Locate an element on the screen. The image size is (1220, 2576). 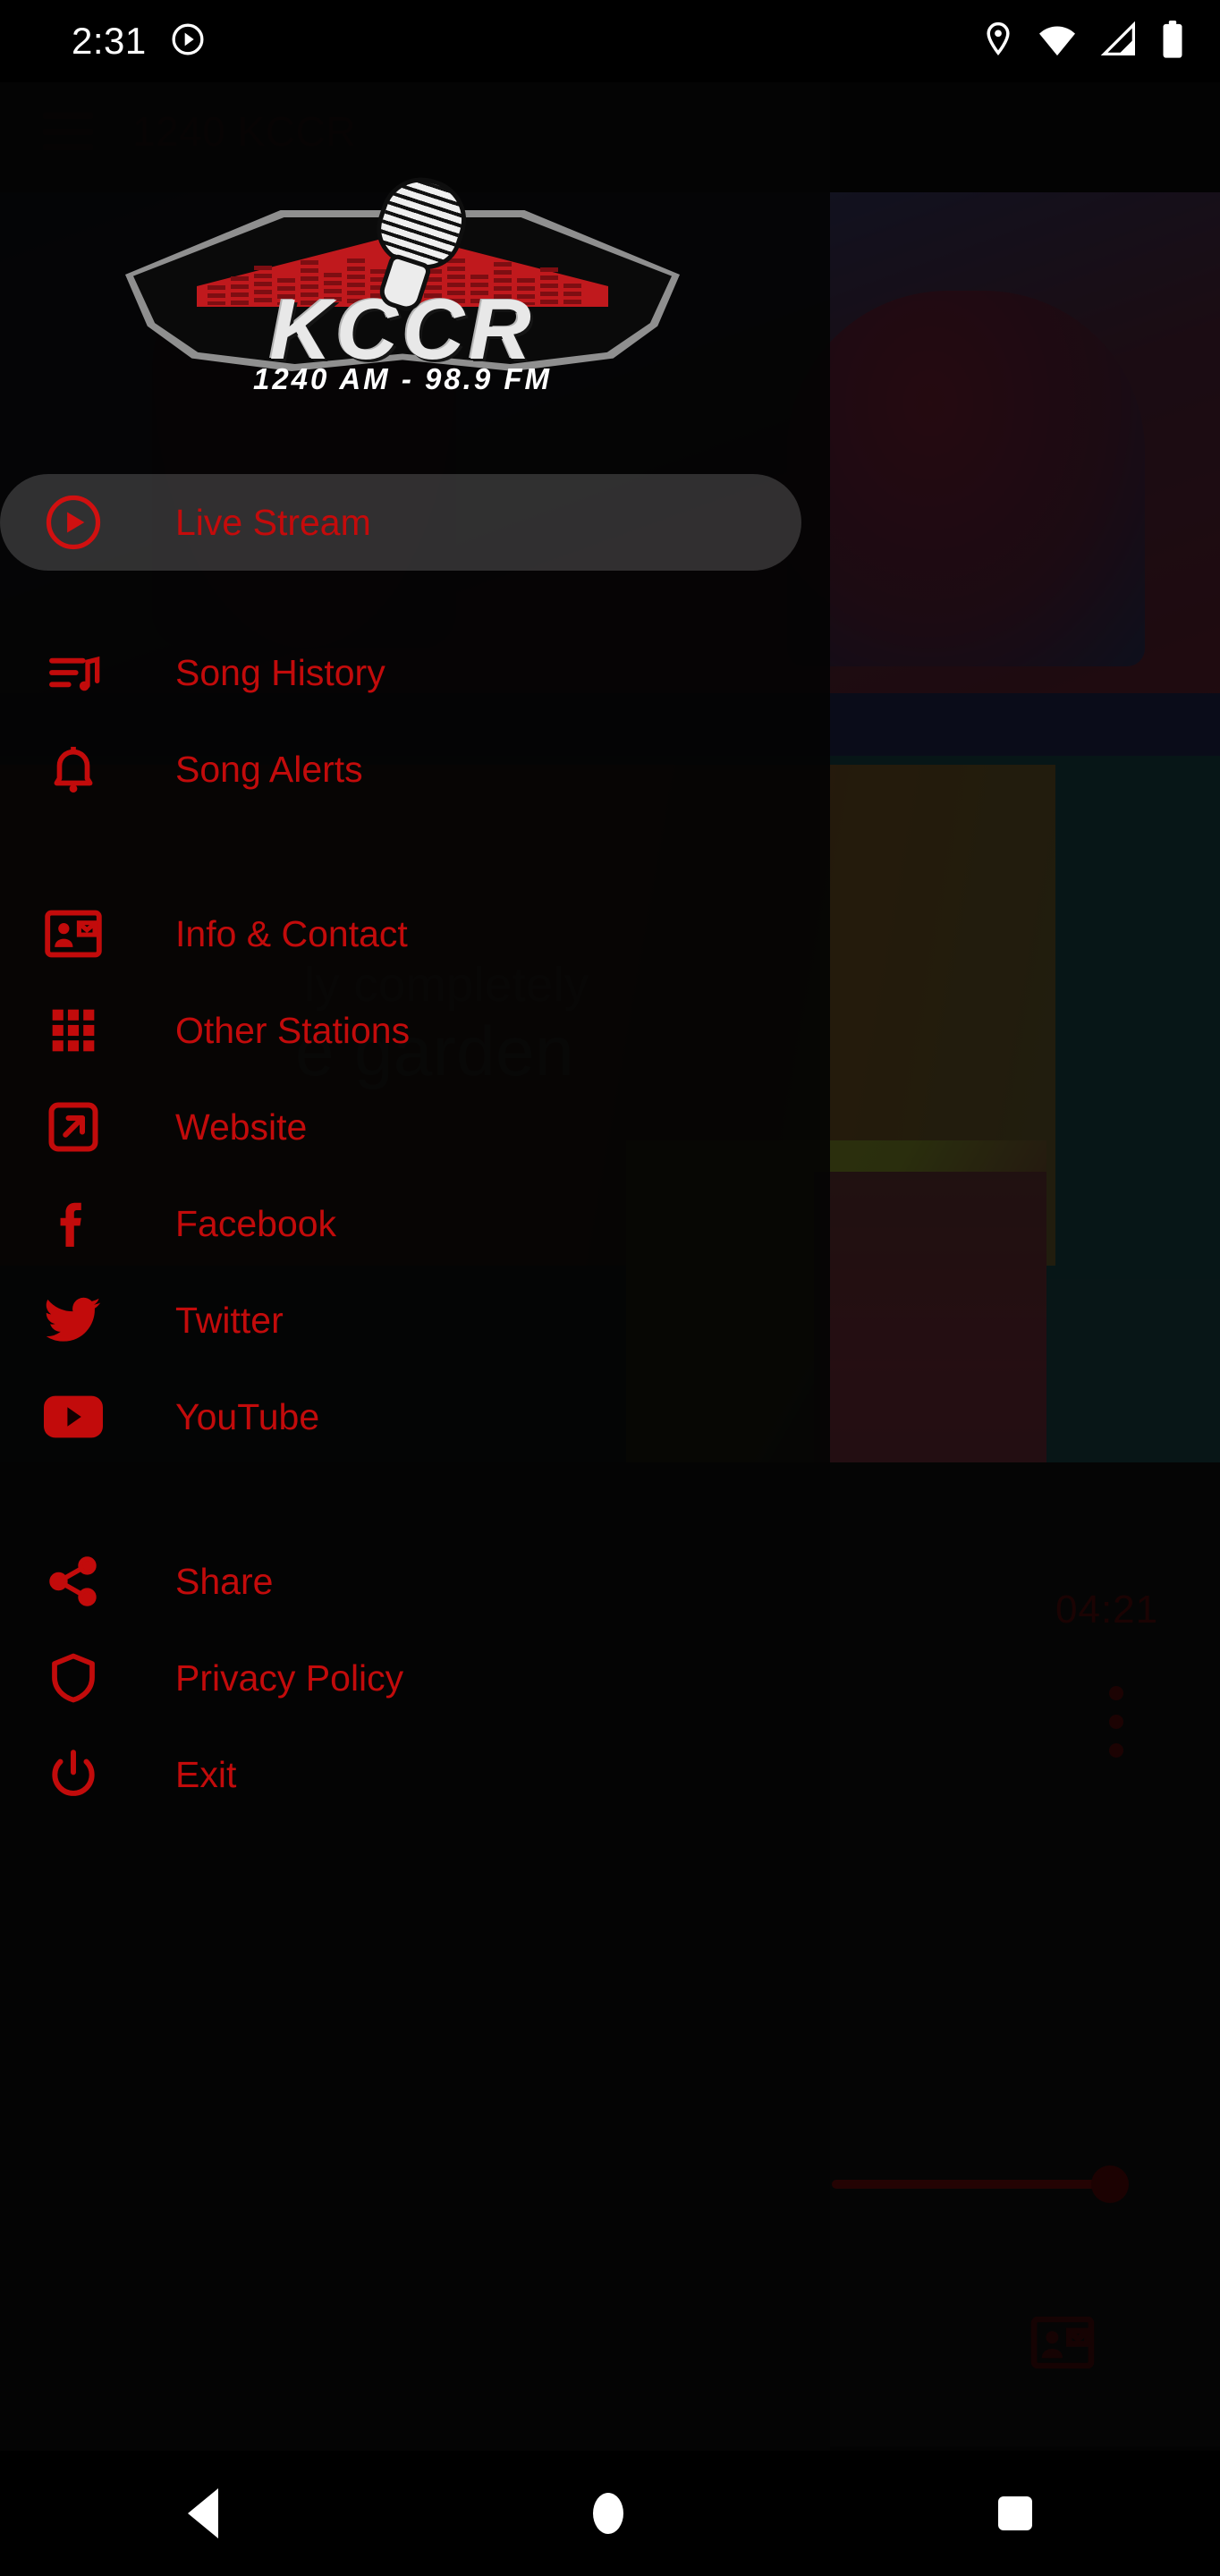
menu-label: Song Alerts is located at coordinates (269, 769).